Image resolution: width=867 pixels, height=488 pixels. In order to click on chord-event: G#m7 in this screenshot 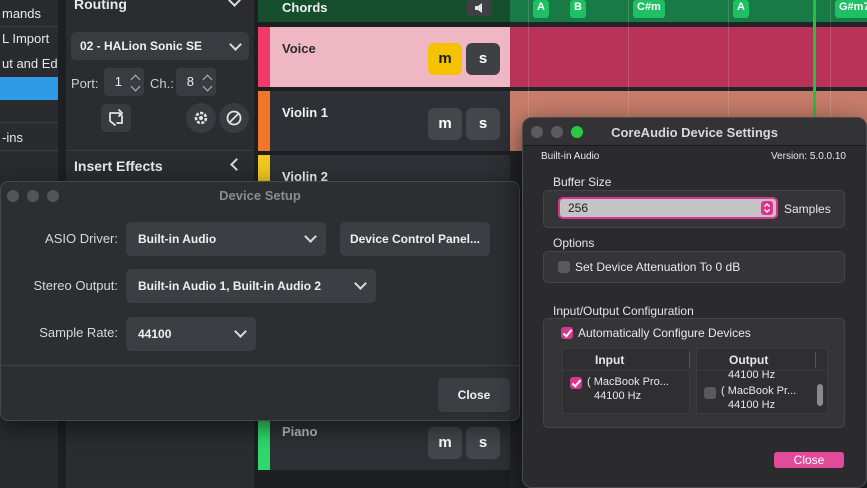, I will do `click(851, 9)`.